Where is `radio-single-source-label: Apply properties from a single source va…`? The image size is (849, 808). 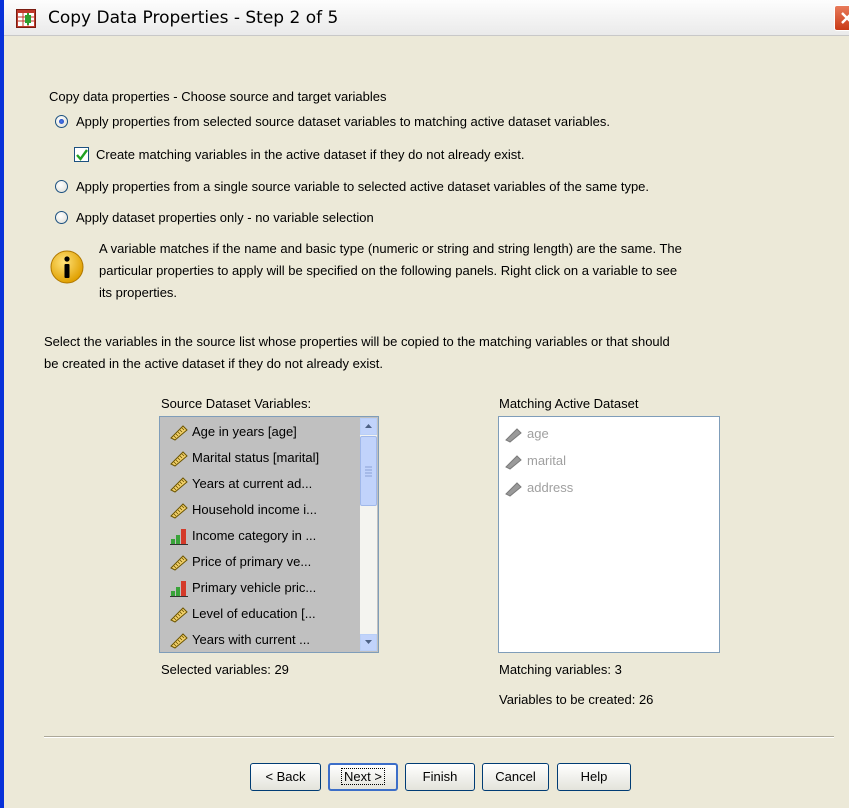
radio-single-source-label: Apply properties from a single source va… is located at coordinates (362, 186).